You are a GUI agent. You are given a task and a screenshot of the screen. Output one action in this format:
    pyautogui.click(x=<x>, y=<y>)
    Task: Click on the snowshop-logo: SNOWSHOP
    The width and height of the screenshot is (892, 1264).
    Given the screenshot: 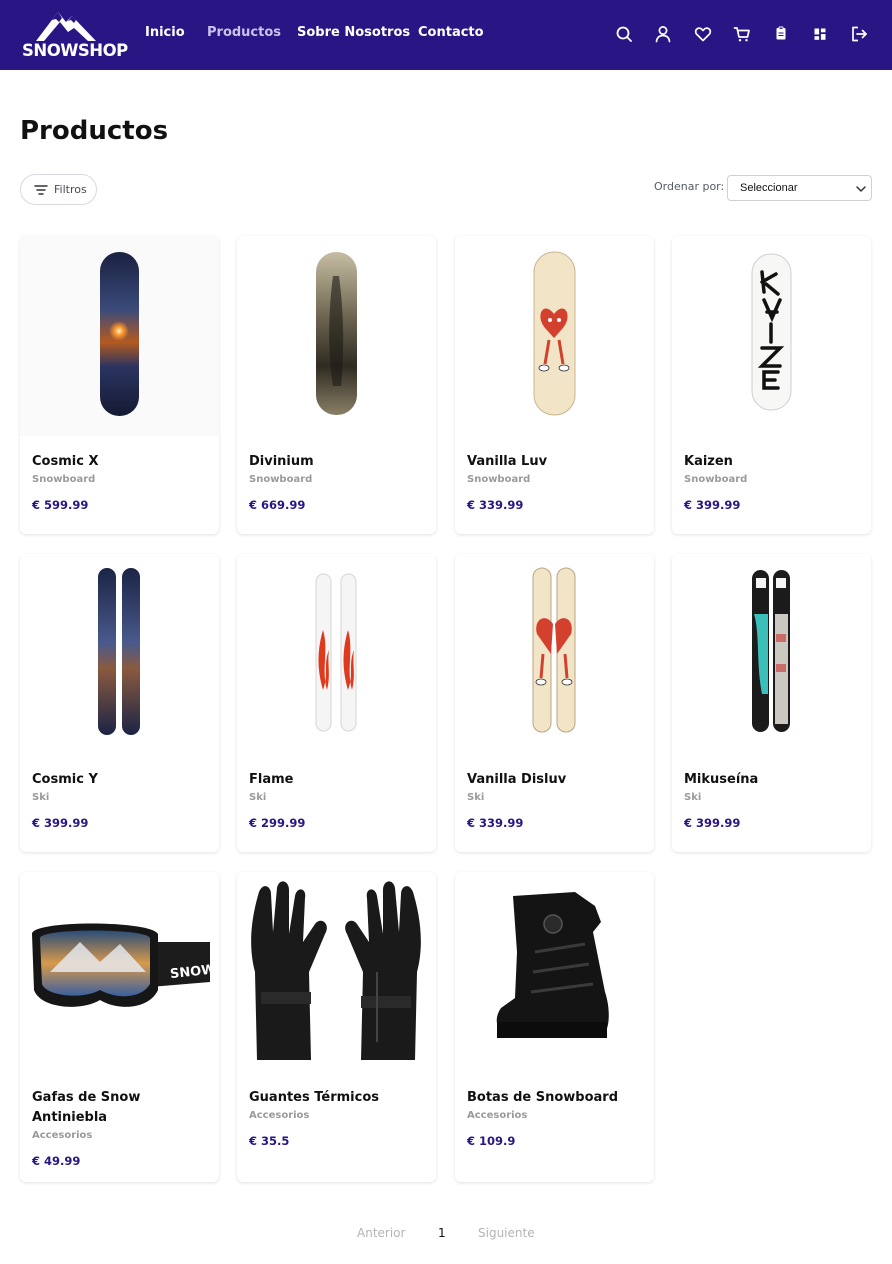 What is the action you would take?
    pyautogui.click(x=75, y=35)
    